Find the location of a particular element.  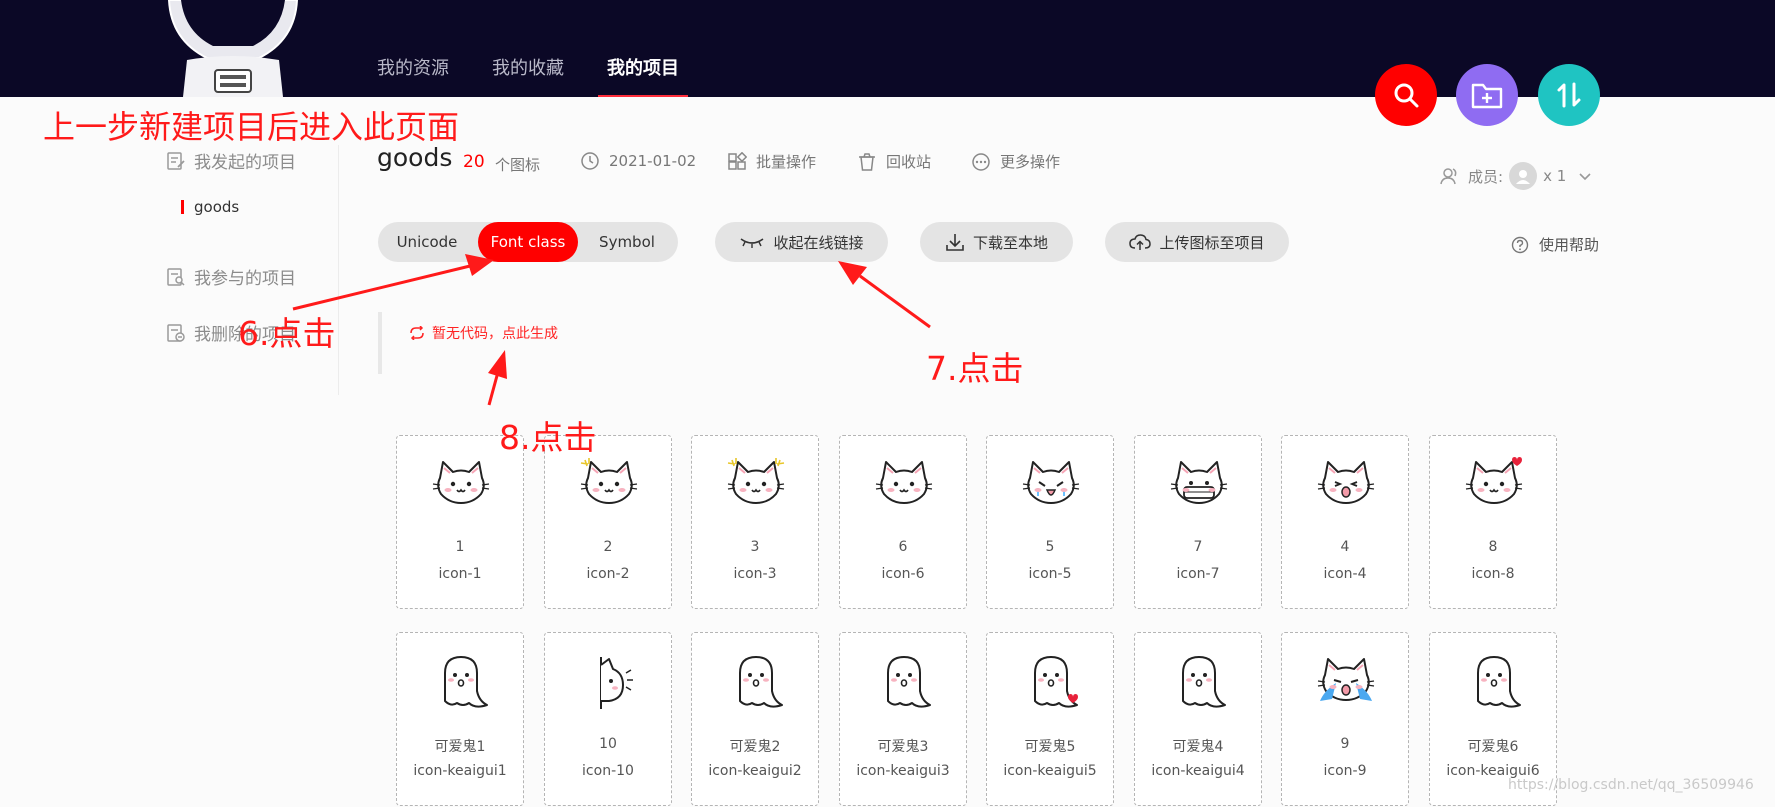

icon-count: 20 is located at coordinates (474, 162).